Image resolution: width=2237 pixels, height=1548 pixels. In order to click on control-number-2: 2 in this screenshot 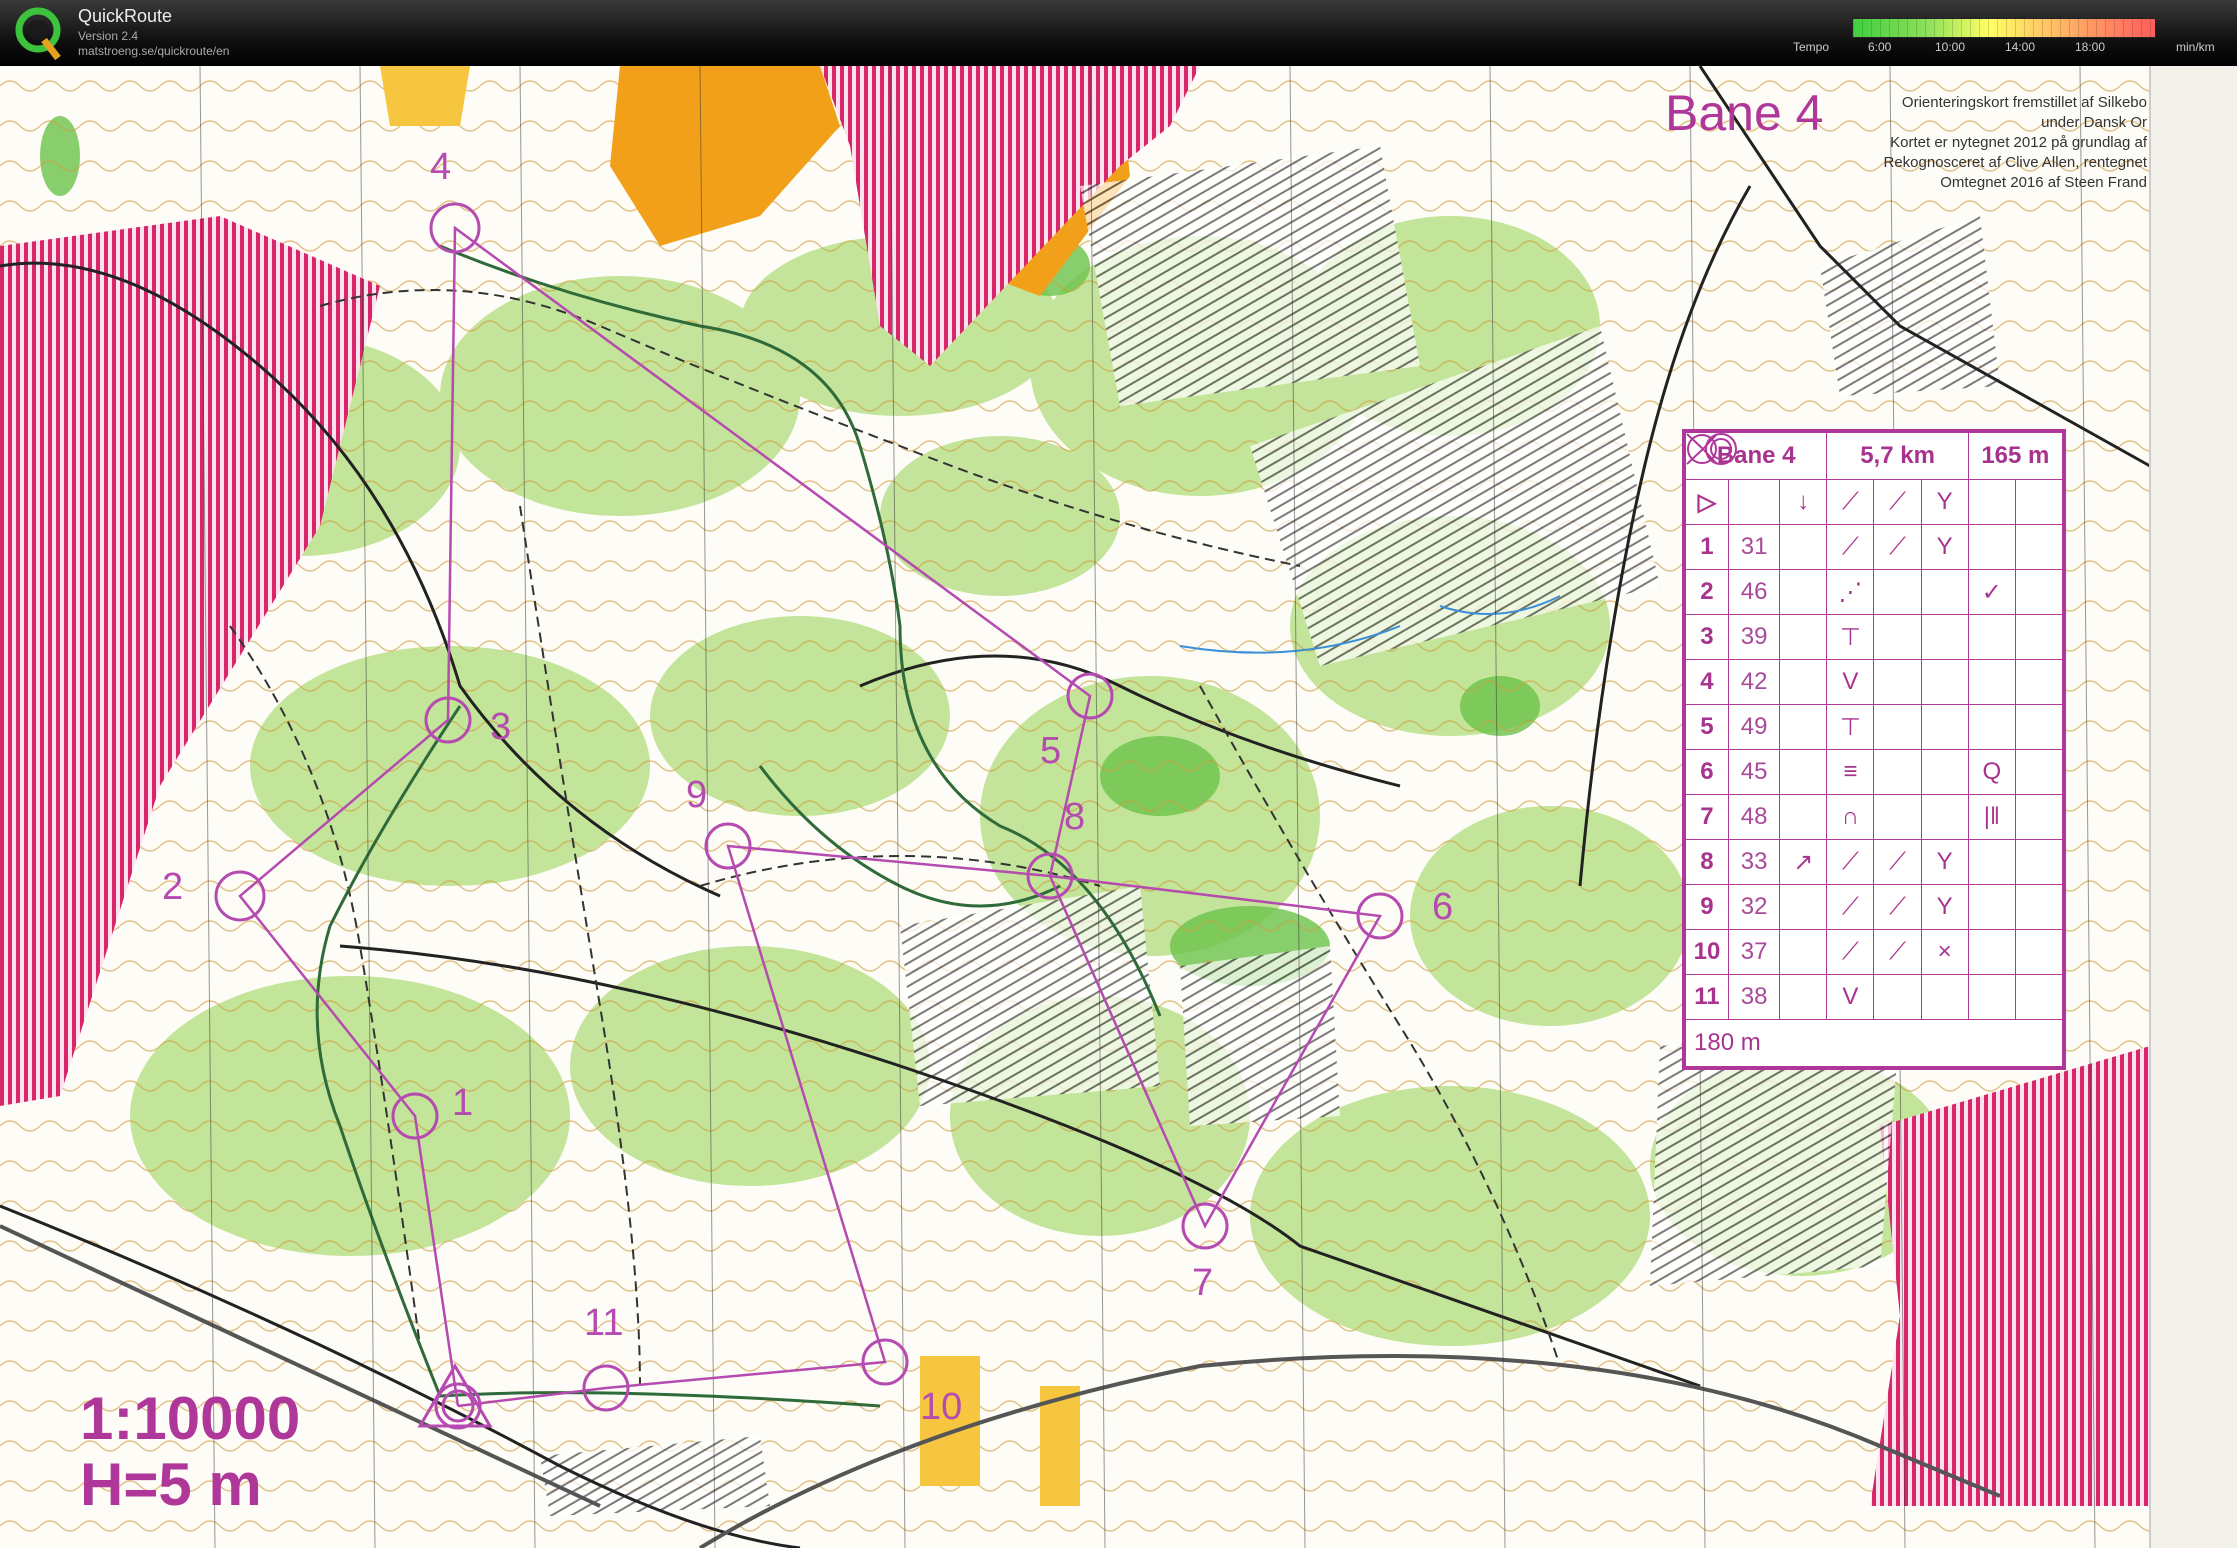, I will do `click(173, 887)`.